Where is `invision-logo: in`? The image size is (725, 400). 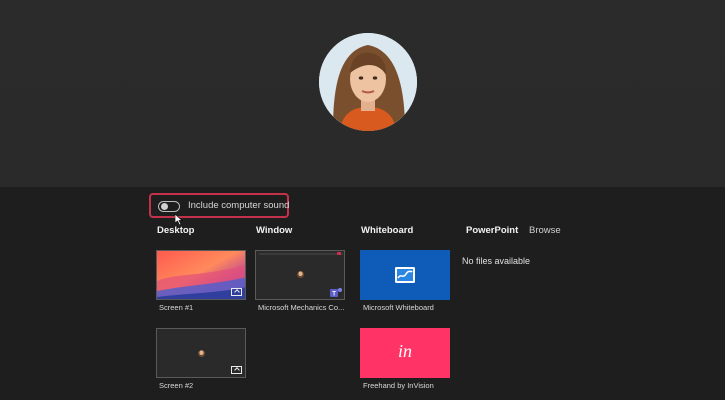
invision-logo: in is located at coordinates (404, 351).